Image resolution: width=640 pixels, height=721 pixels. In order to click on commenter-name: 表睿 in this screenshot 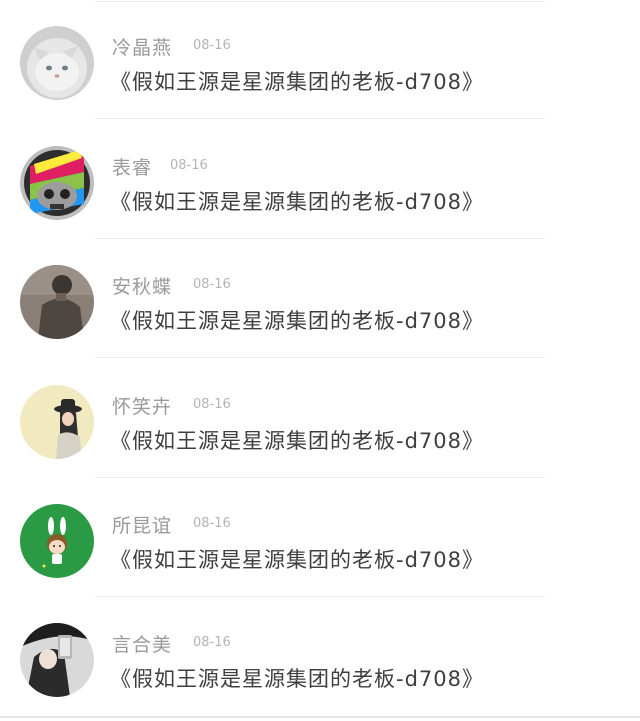, I will do `click(132, 166)`.